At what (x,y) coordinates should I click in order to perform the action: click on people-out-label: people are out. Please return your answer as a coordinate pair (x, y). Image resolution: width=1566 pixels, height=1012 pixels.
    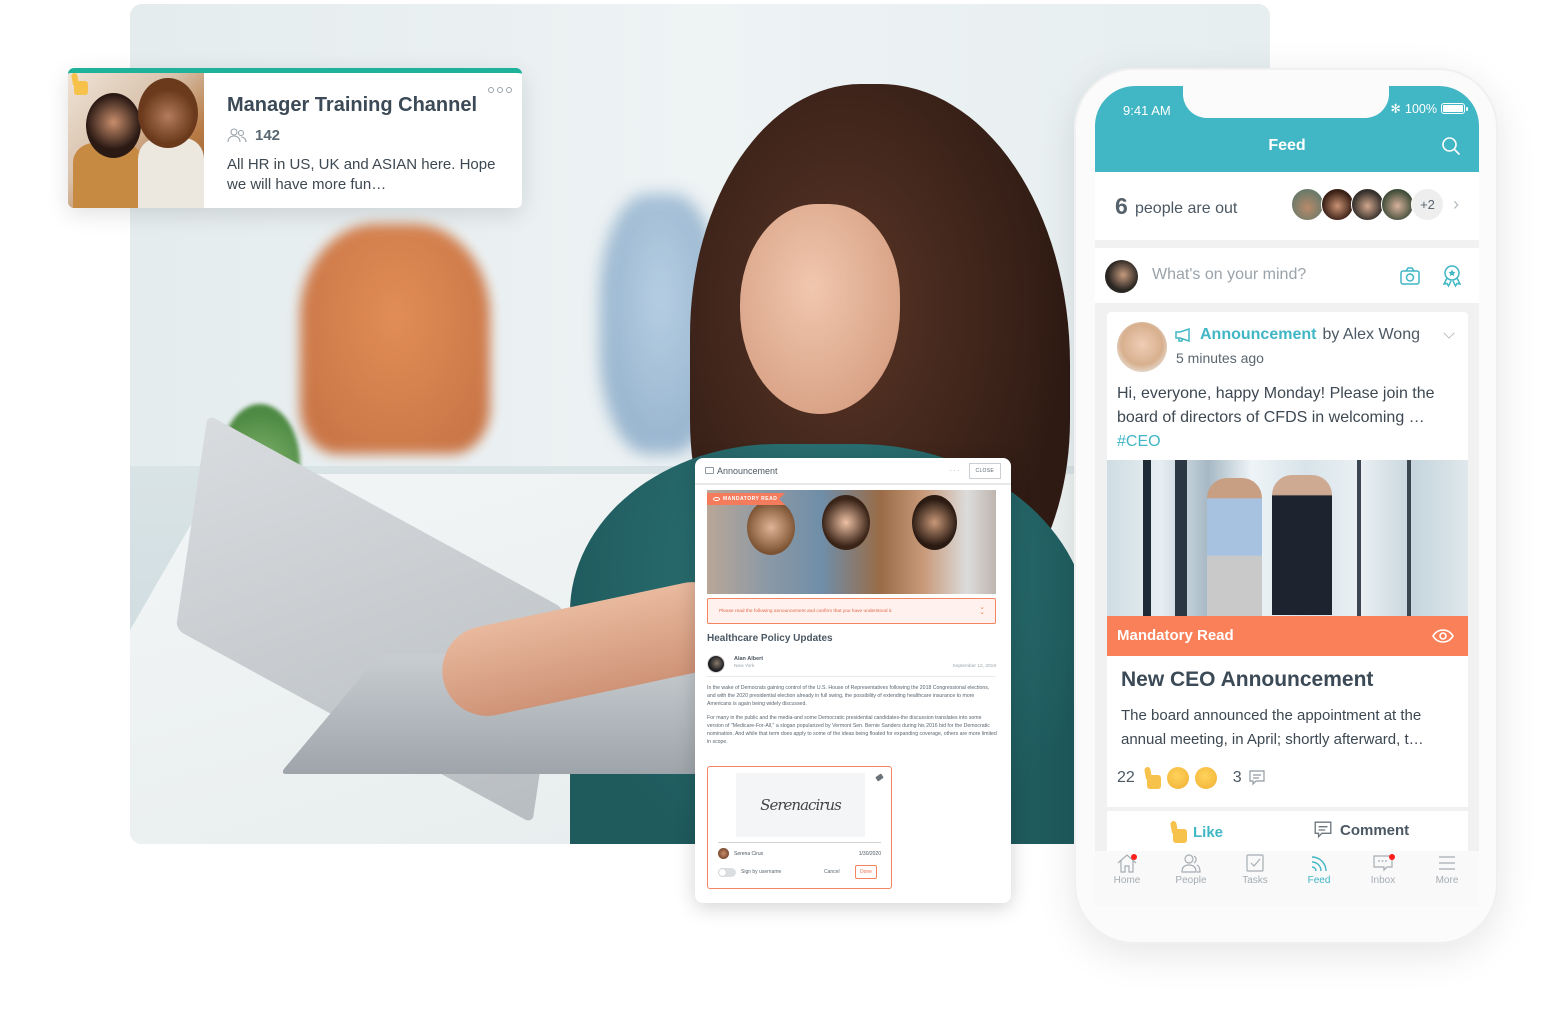
    Looking at the image, I should click on (1186, 208).